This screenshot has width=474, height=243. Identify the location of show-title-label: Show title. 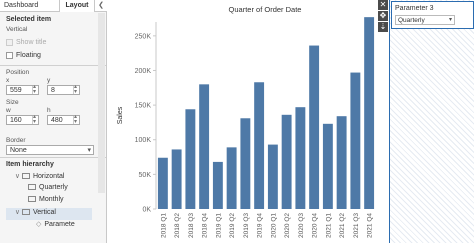
(31, 42).